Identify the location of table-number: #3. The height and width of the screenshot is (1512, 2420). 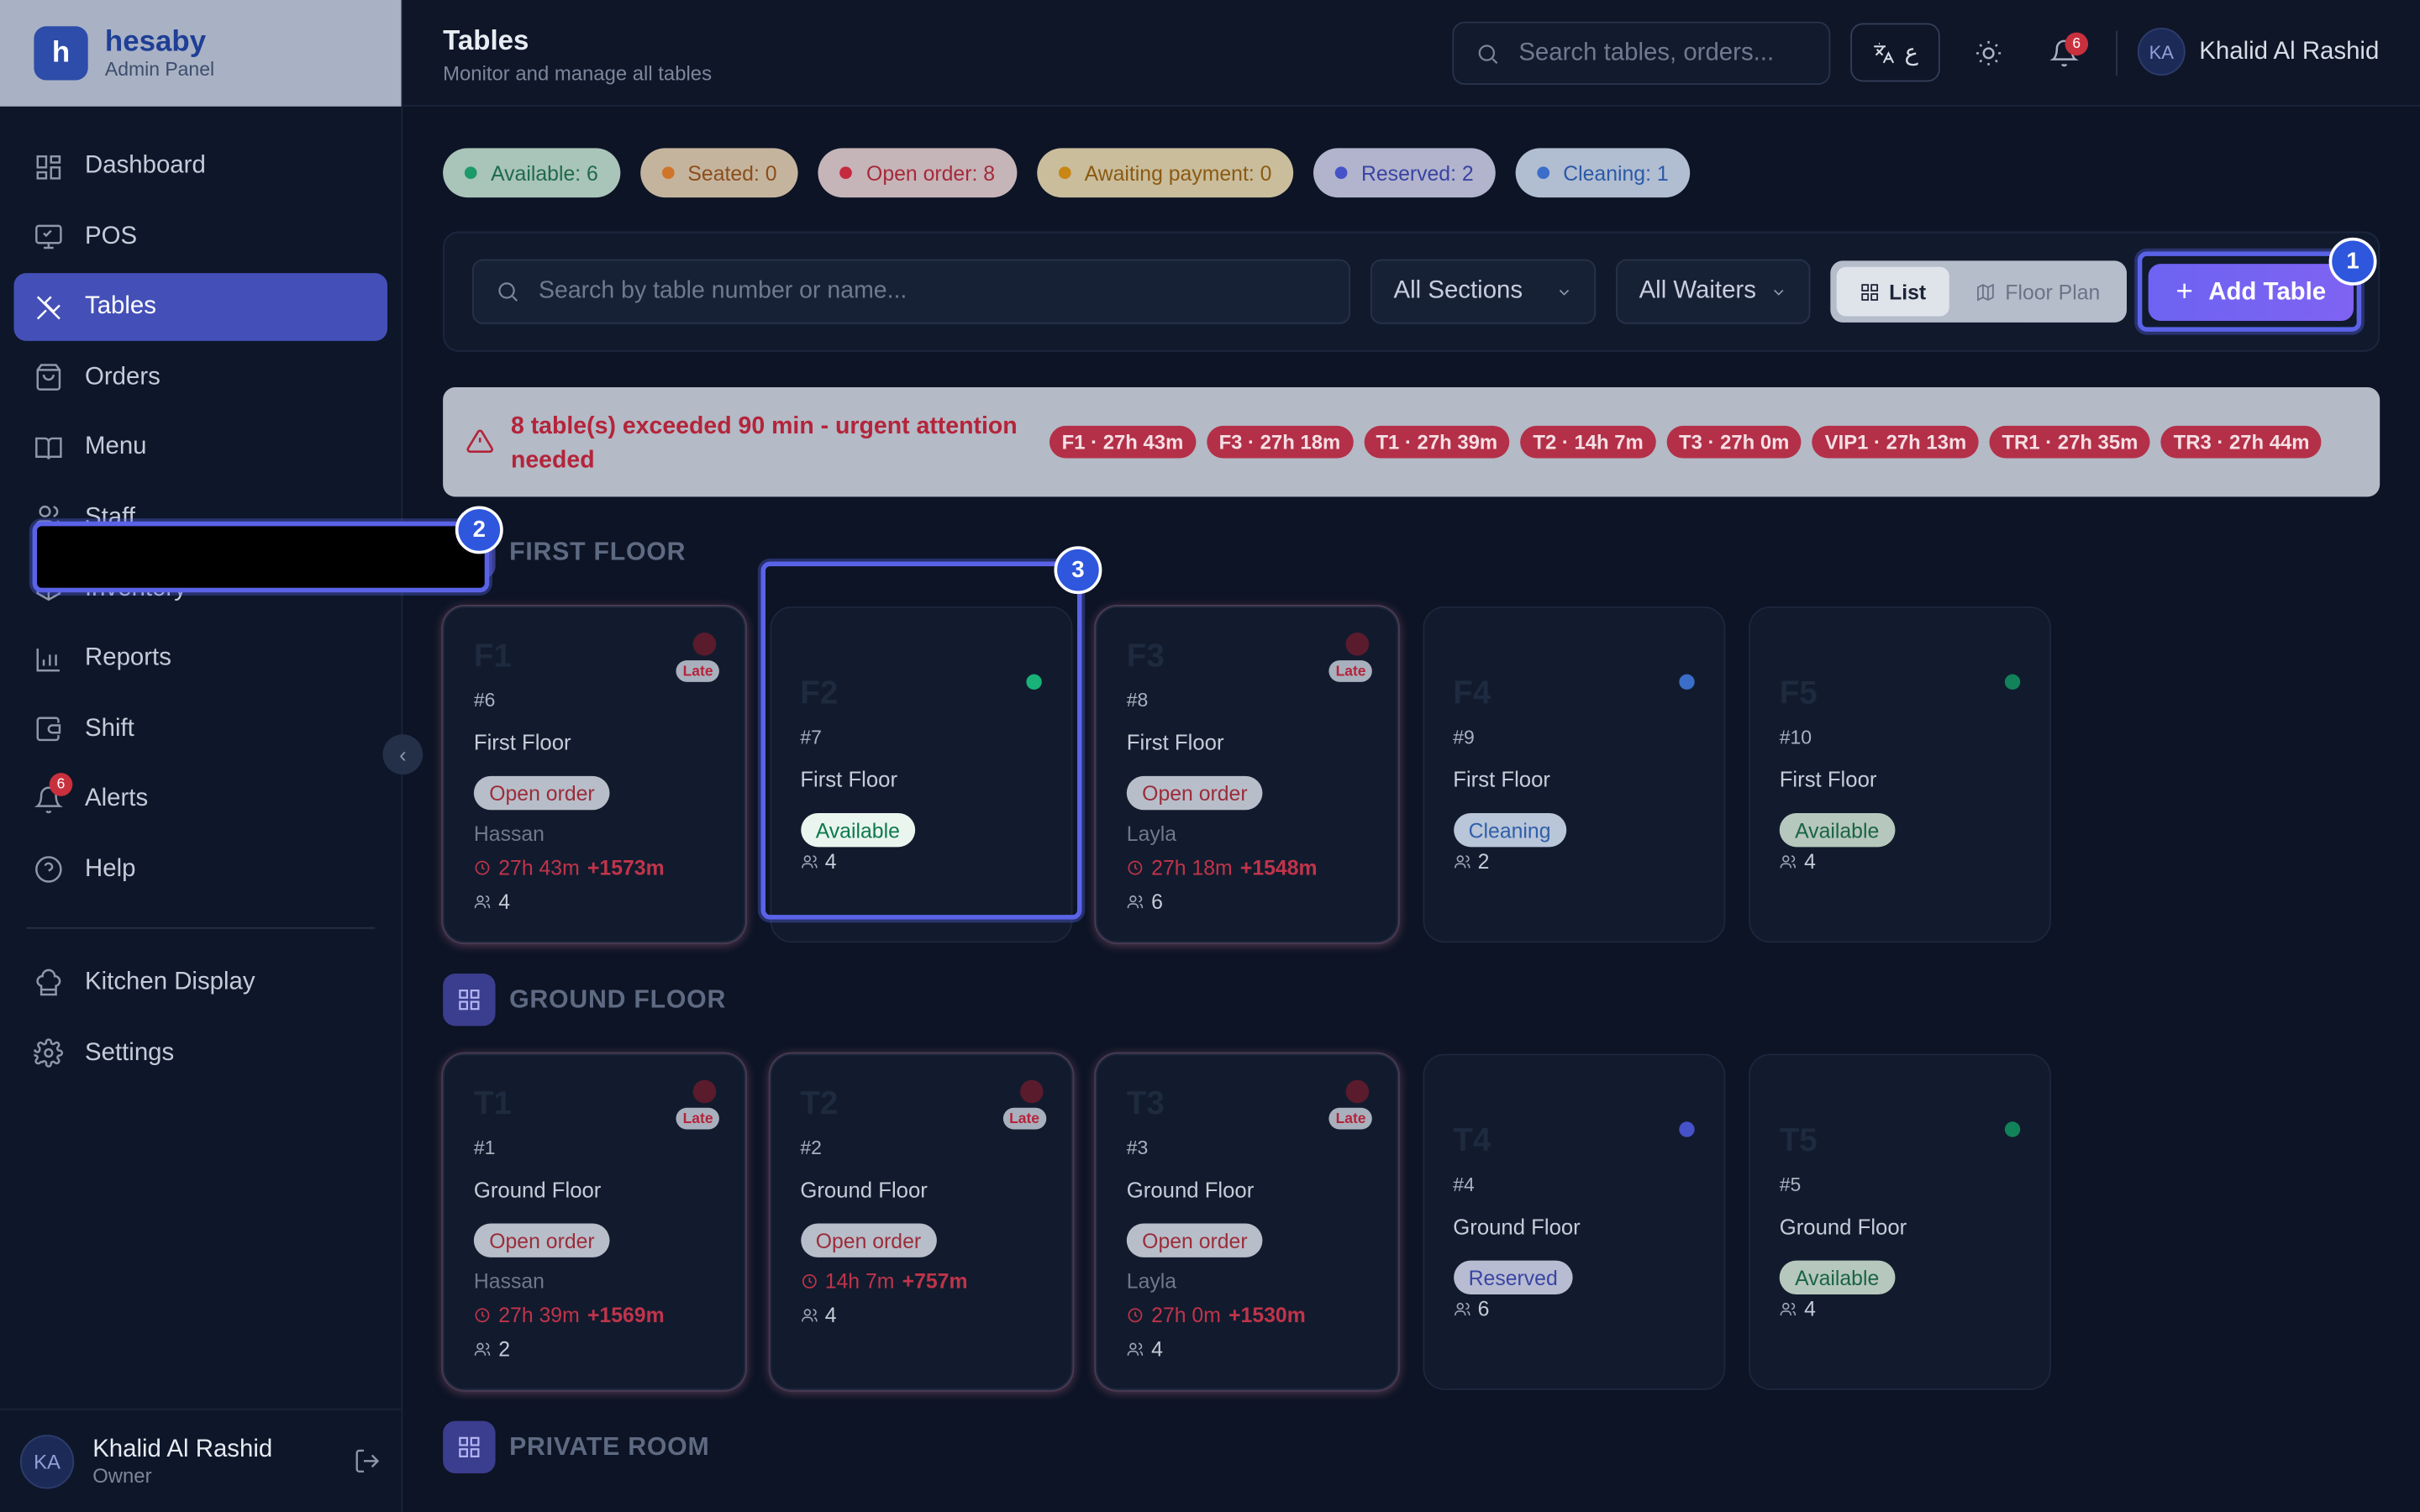
(1137, 1148).